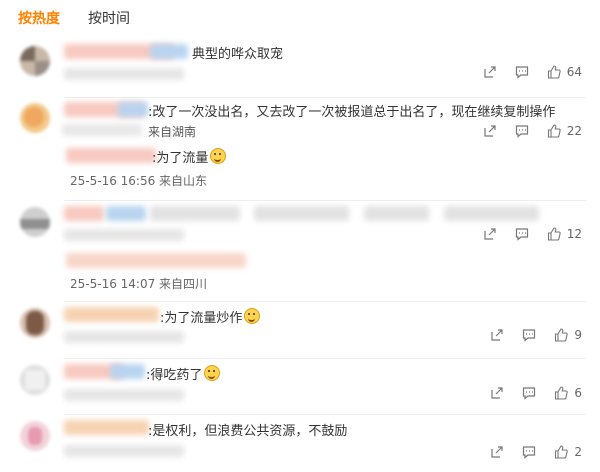 The height and width of the screenshot is (472, 600). What do you see at coordinates (532, 131) in the screenshot?
I see `comment-actions: 22` at bounding box center [532, 131].